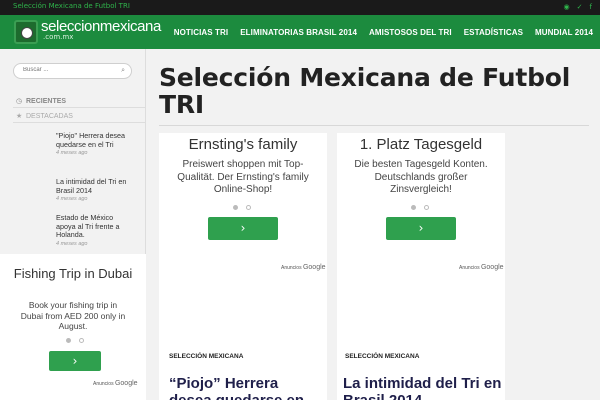  Describe the element at coordinates (567, 7) in the screenshot. I see `rss-icon: ◉` at that location.